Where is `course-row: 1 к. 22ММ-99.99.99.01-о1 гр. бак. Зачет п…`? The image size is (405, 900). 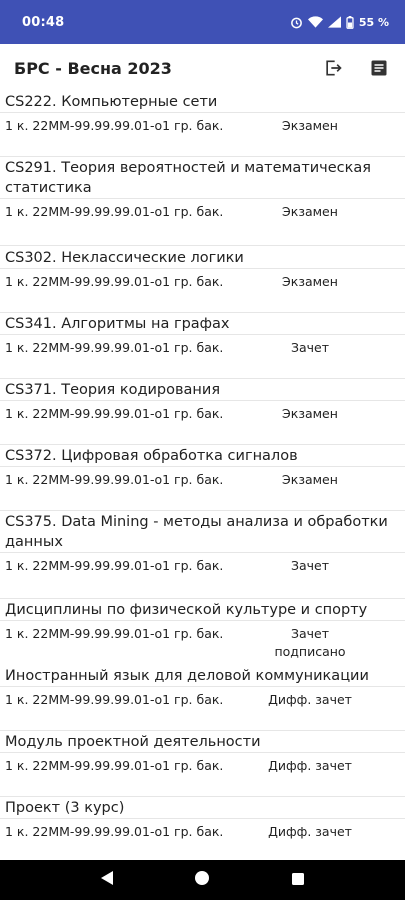 course-row: 1 к. 22ММ-99.99.99.01-о1 гр. бак. Зачет п… is located at coordinates (202, 641).